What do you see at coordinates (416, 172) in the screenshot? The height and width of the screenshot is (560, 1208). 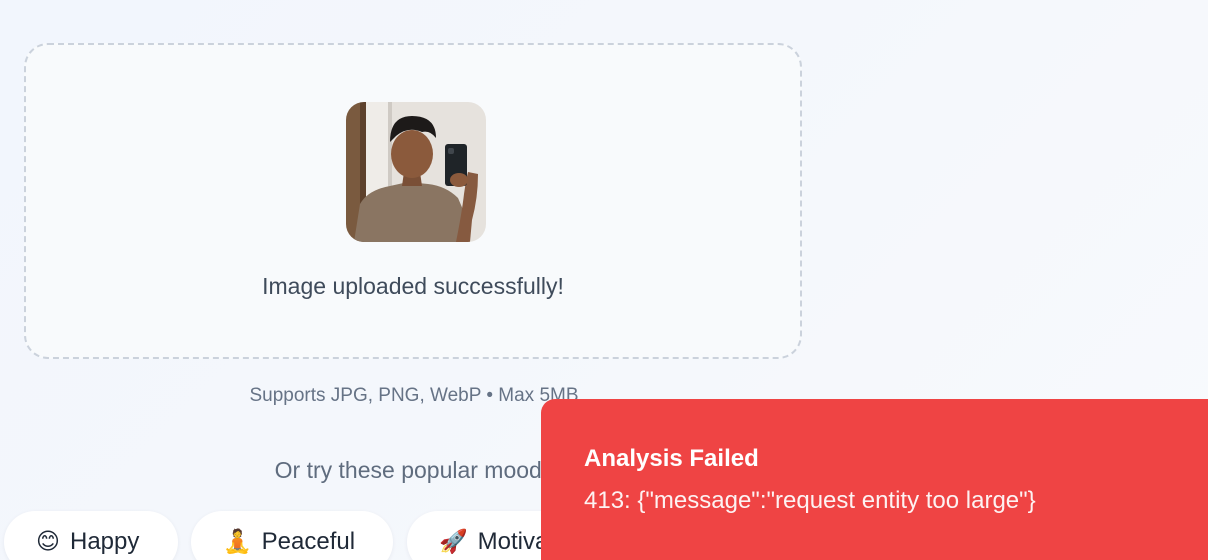 I see `uploaded-image-preview` at bounding box center [416, 172].